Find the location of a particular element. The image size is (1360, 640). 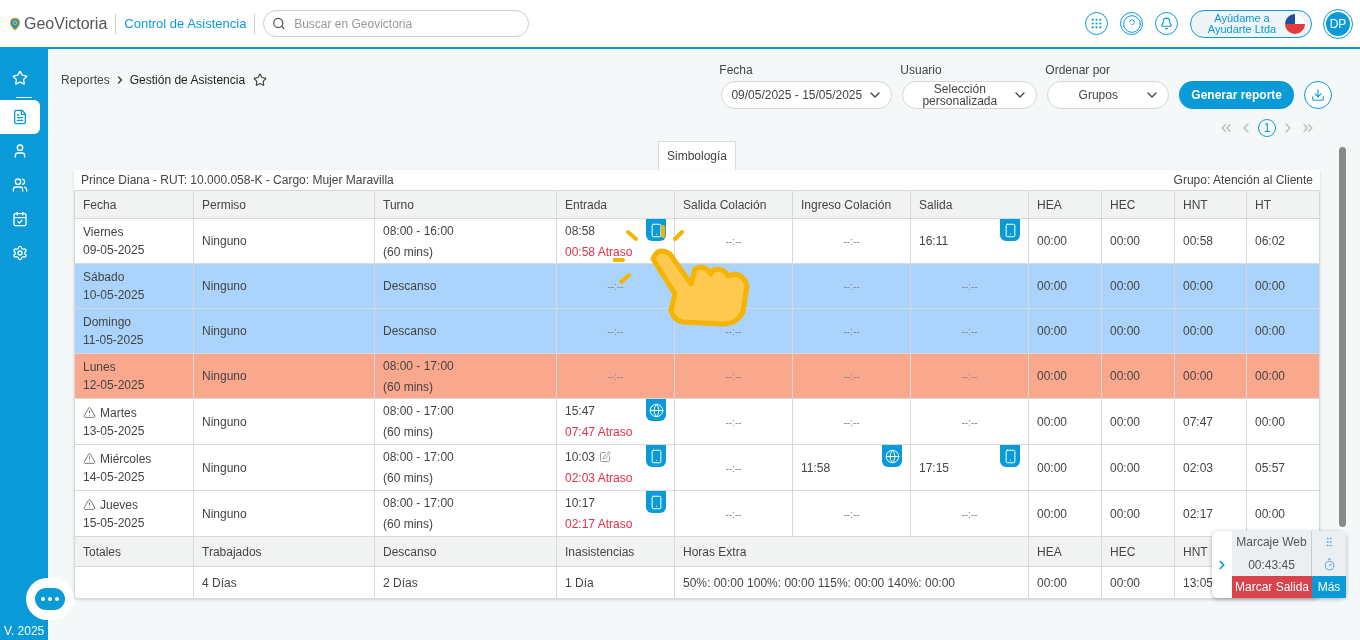

edit-icon is located at coordinates (605, 457).